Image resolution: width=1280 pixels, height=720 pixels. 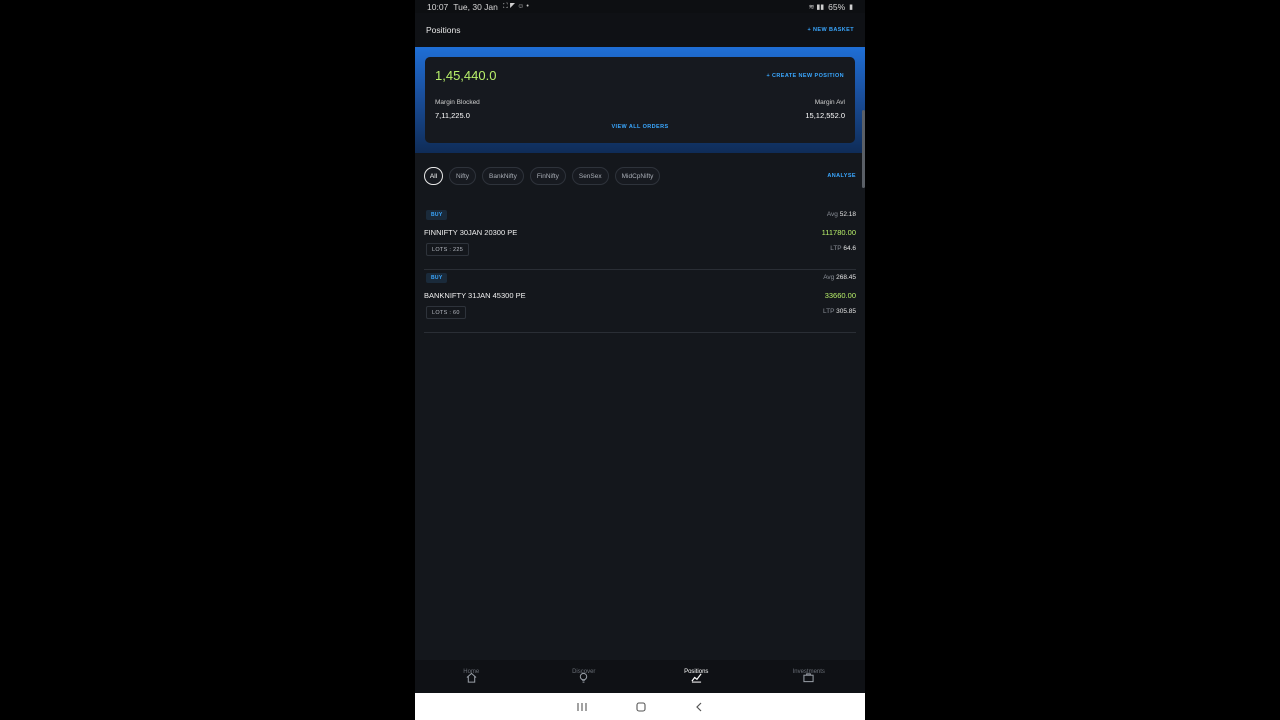 I want to click on status-bar: 10:07 Tue, 30 Jan ⛶ ◤ ☺ • ≋ ▮▮ 65% ▮, so click(x=640, y=6).